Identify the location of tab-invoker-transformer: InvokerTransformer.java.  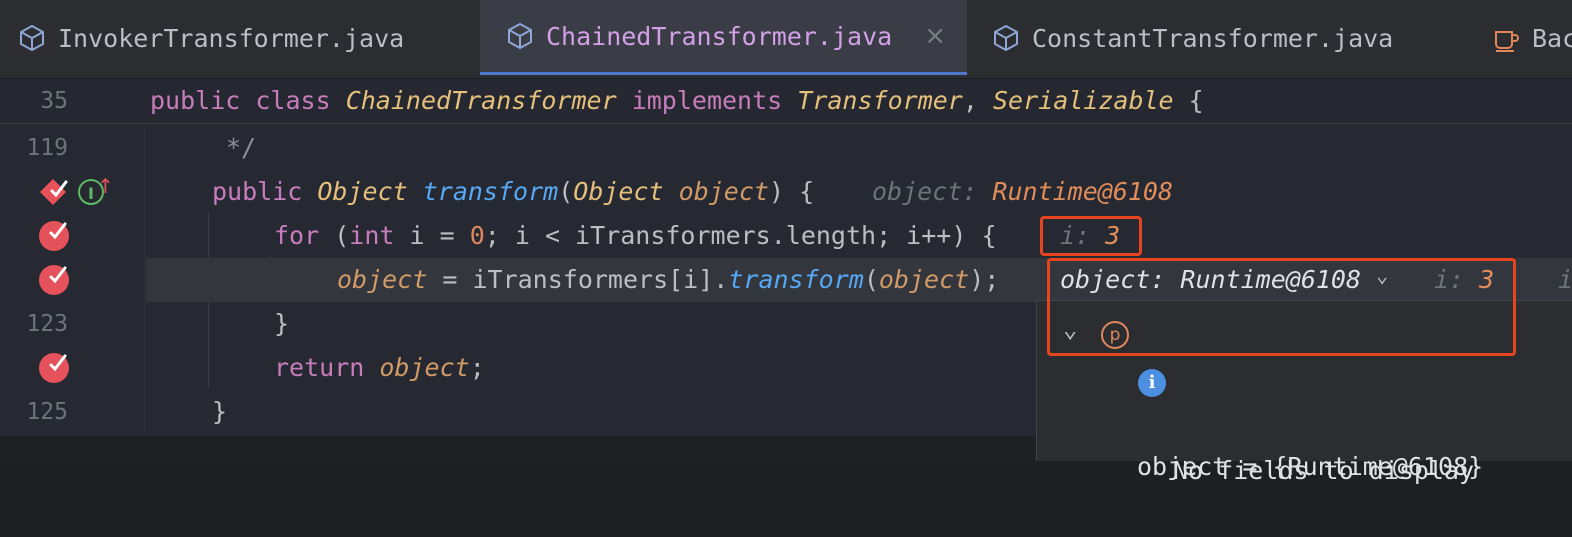
(211, 38).